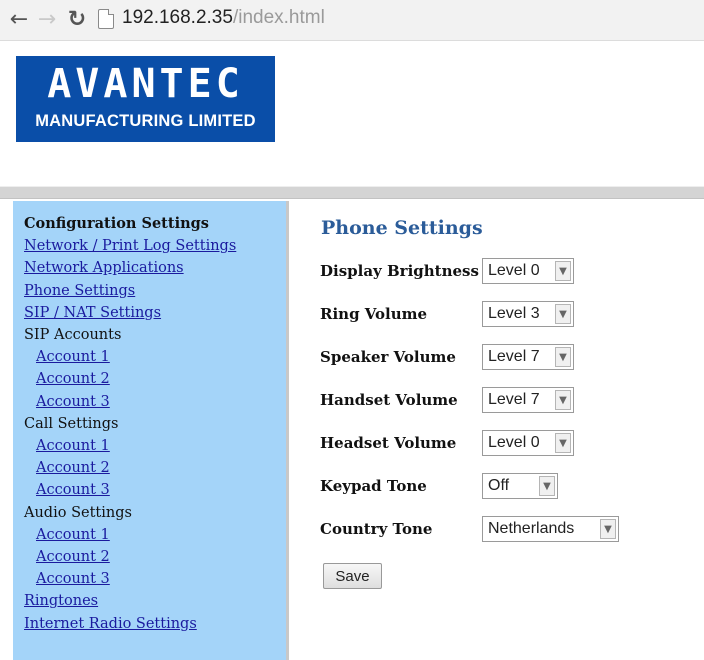 The width and height of the screenshot is (704, 660). I want to click on address-bar: 192.168.2.35/index.html, so click(223, 18).